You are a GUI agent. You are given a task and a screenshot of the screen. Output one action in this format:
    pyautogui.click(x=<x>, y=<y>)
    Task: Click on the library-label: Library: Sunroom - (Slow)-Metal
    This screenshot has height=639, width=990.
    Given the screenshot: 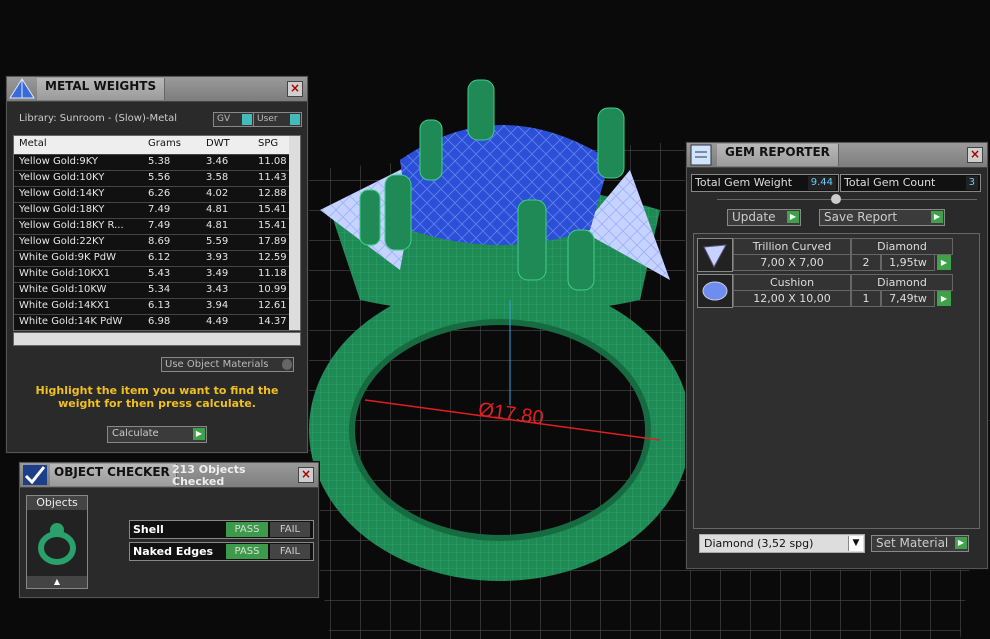 What is the action you would take?
    pyautogui.click(x=98, y=118)
    